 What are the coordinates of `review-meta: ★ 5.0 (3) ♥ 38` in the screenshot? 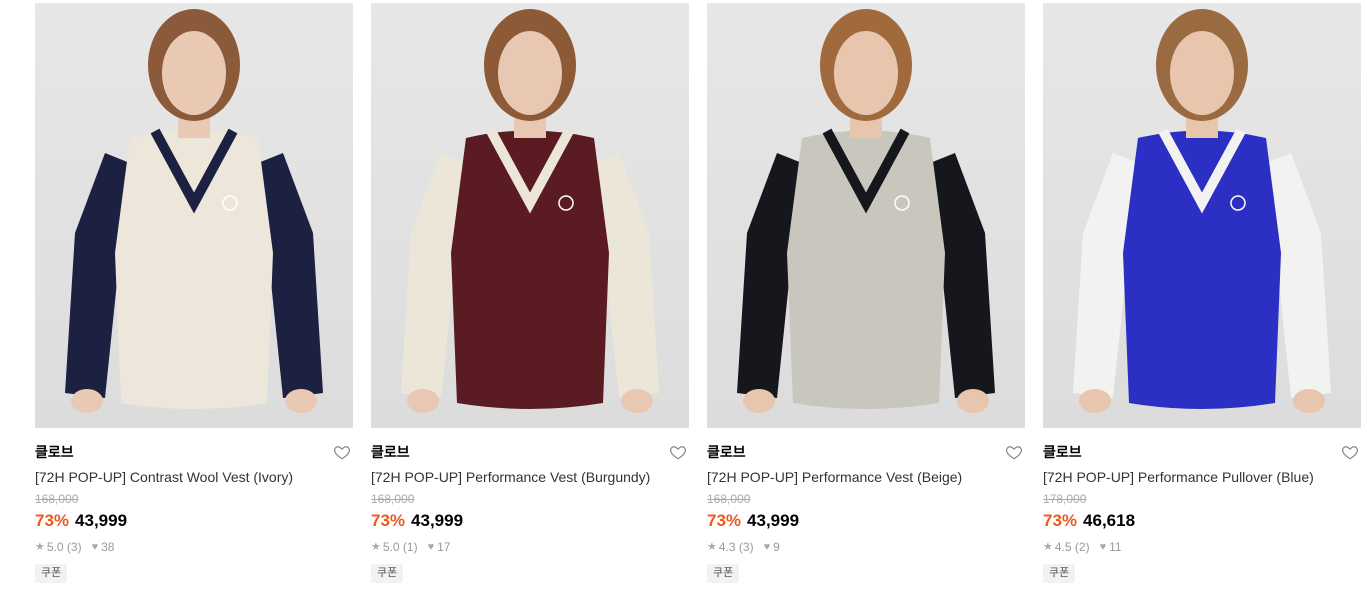 It's located at (194, 547).